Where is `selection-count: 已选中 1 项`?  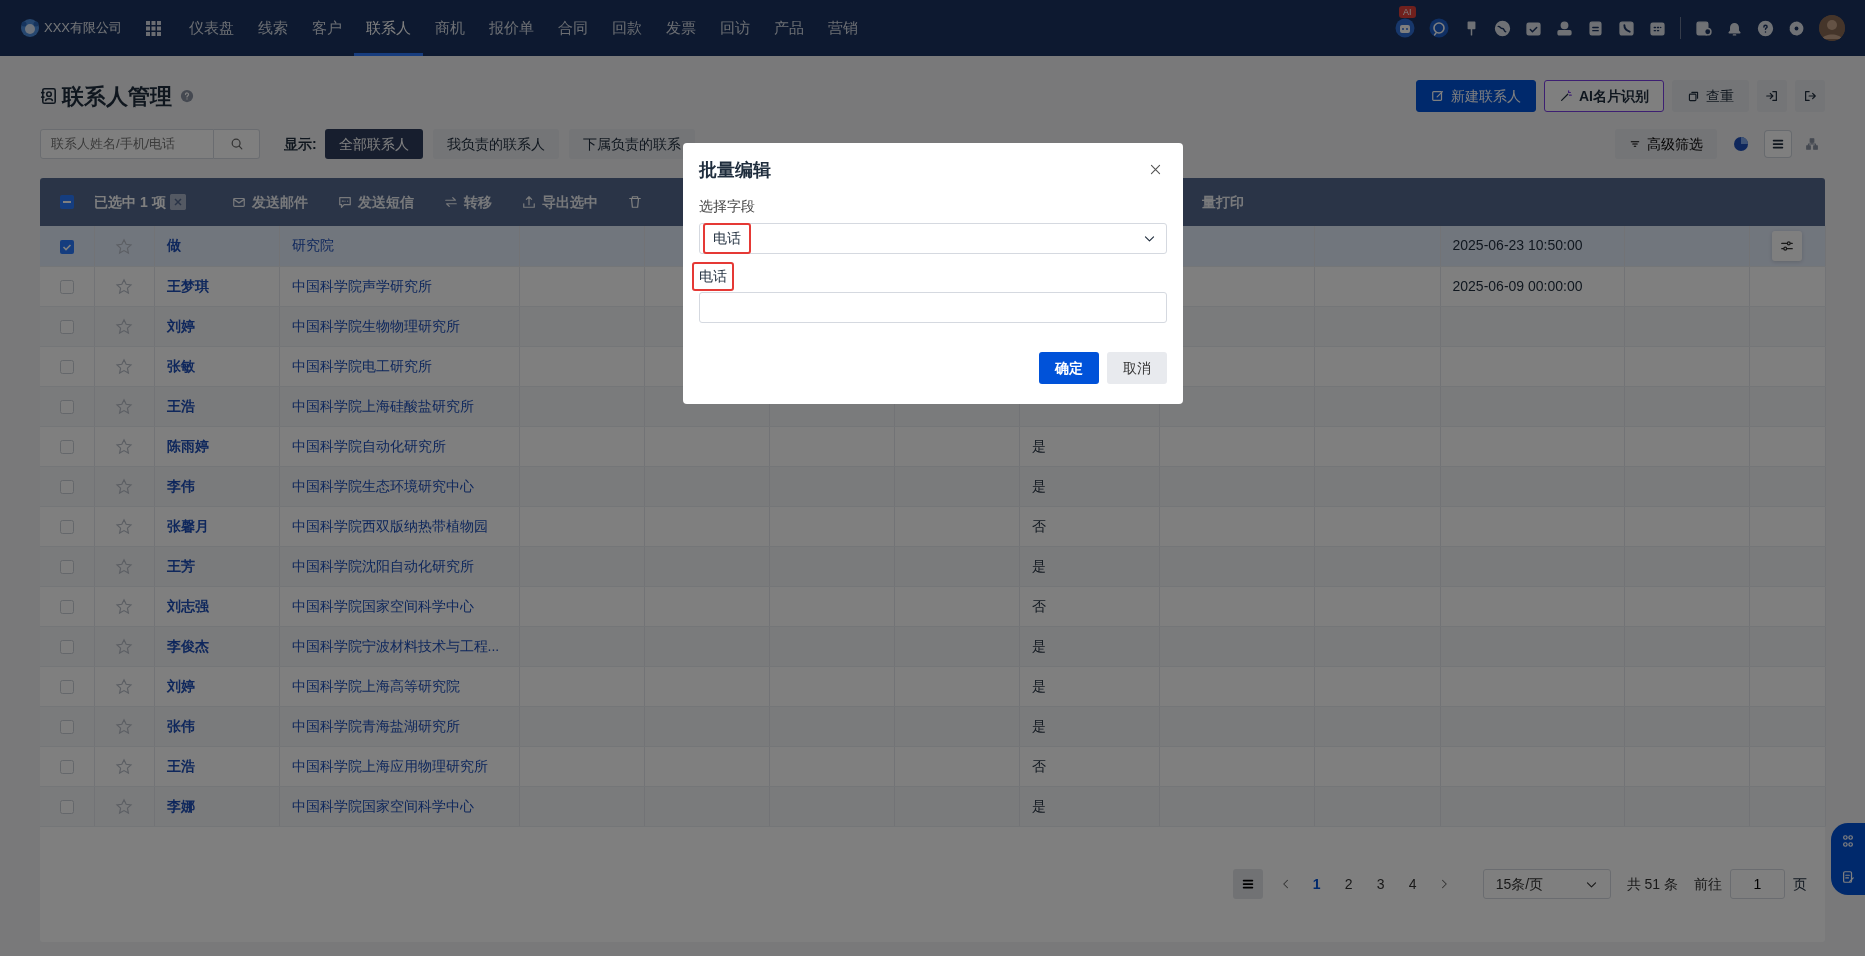 selection-count: 已选中 1 项 is located at coordinates (130, 202).